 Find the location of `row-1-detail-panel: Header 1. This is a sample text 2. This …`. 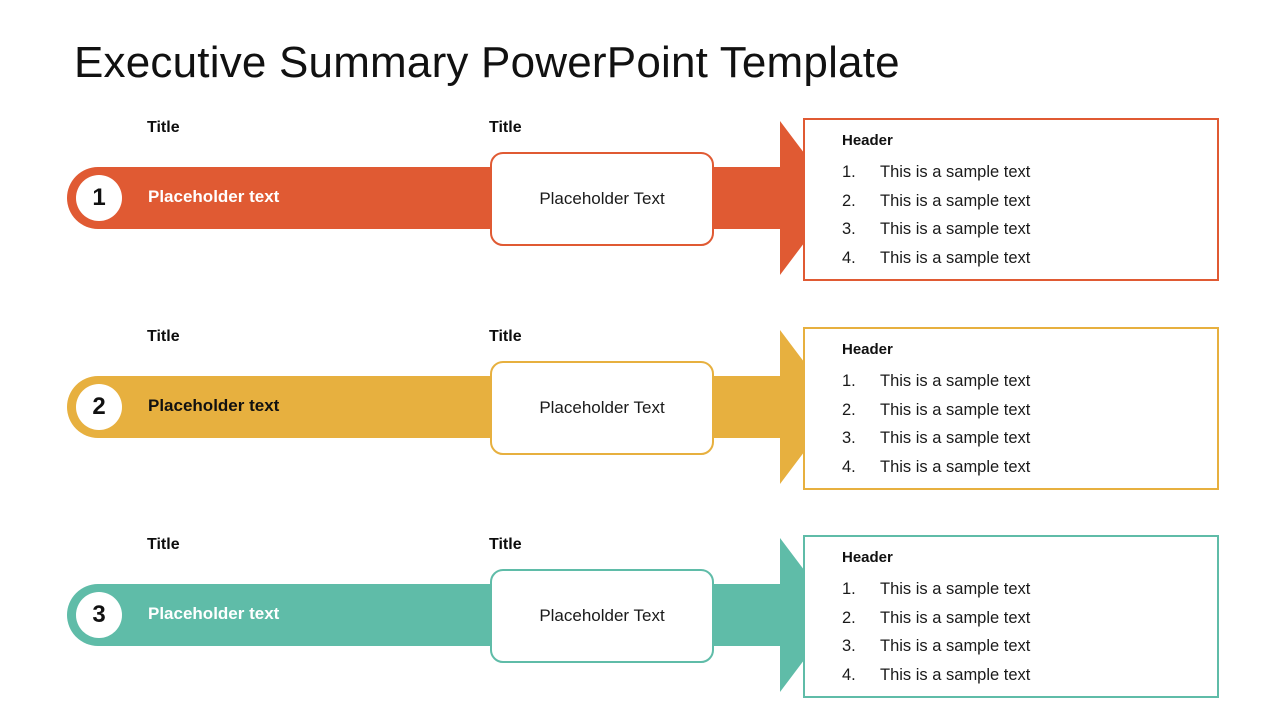

row-1-detail-panel: Header 1. This is a sample text 2. This … is located at coordinates (1011, 199).